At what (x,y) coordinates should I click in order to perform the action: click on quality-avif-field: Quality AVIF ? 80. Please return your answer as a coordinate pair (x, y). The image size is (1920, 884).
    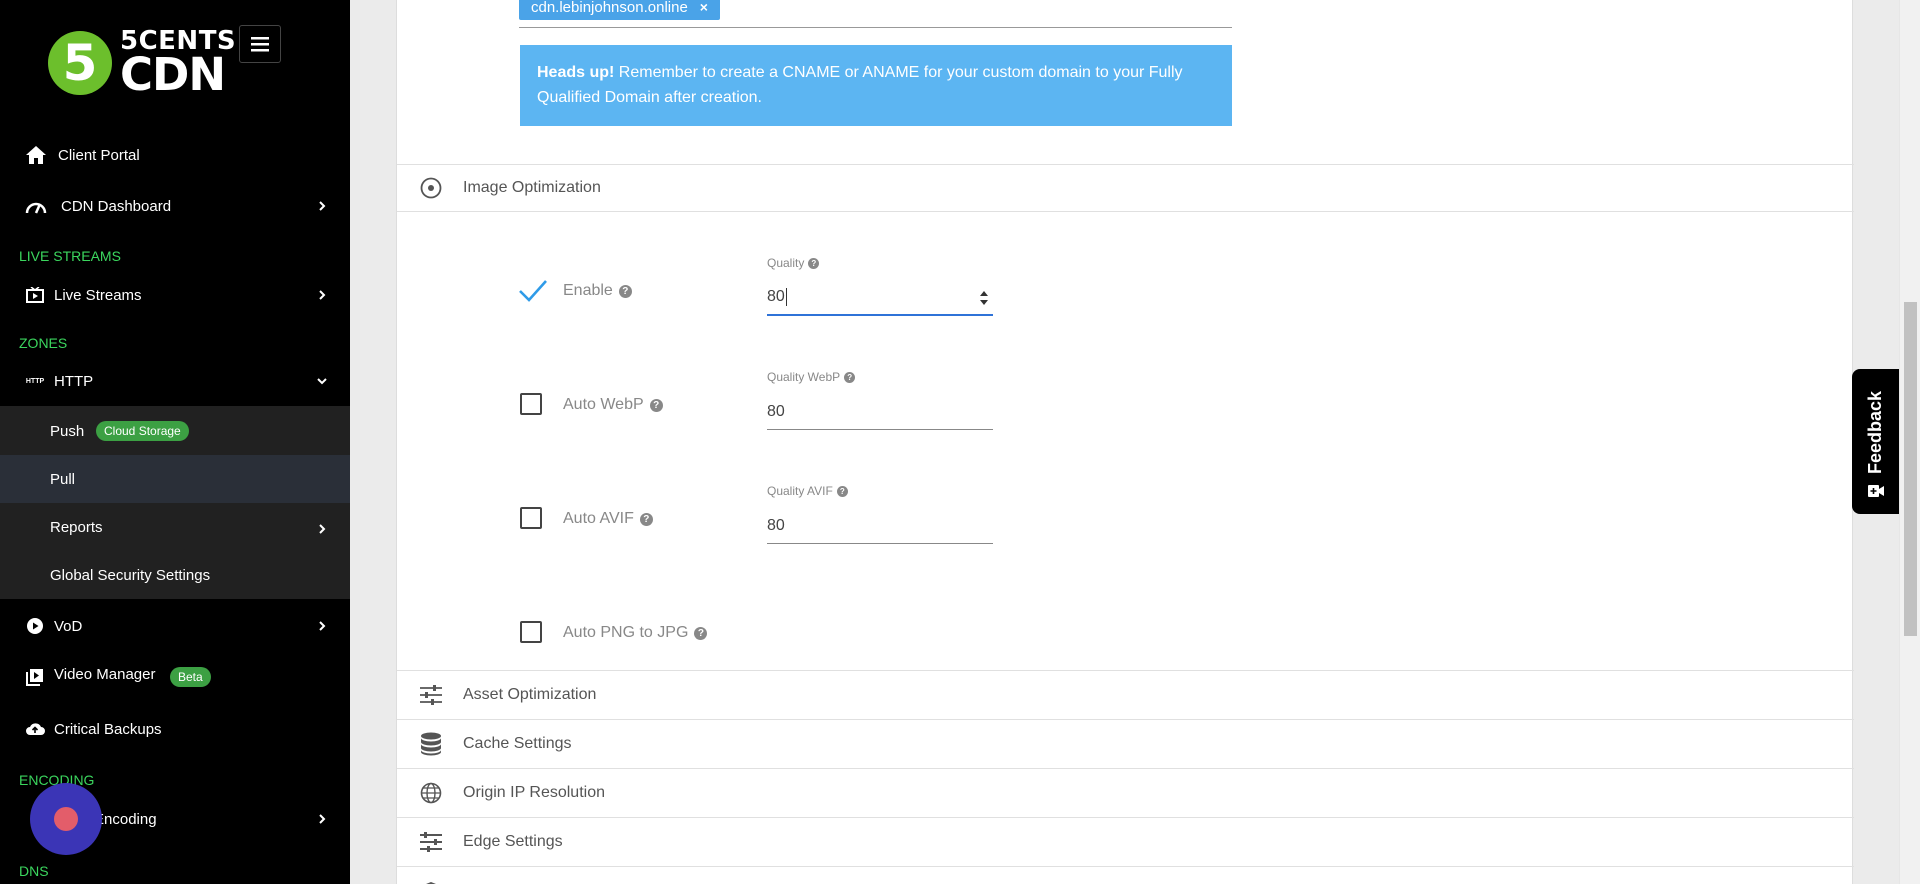
    Looking at the image, I should click on (880, 514).